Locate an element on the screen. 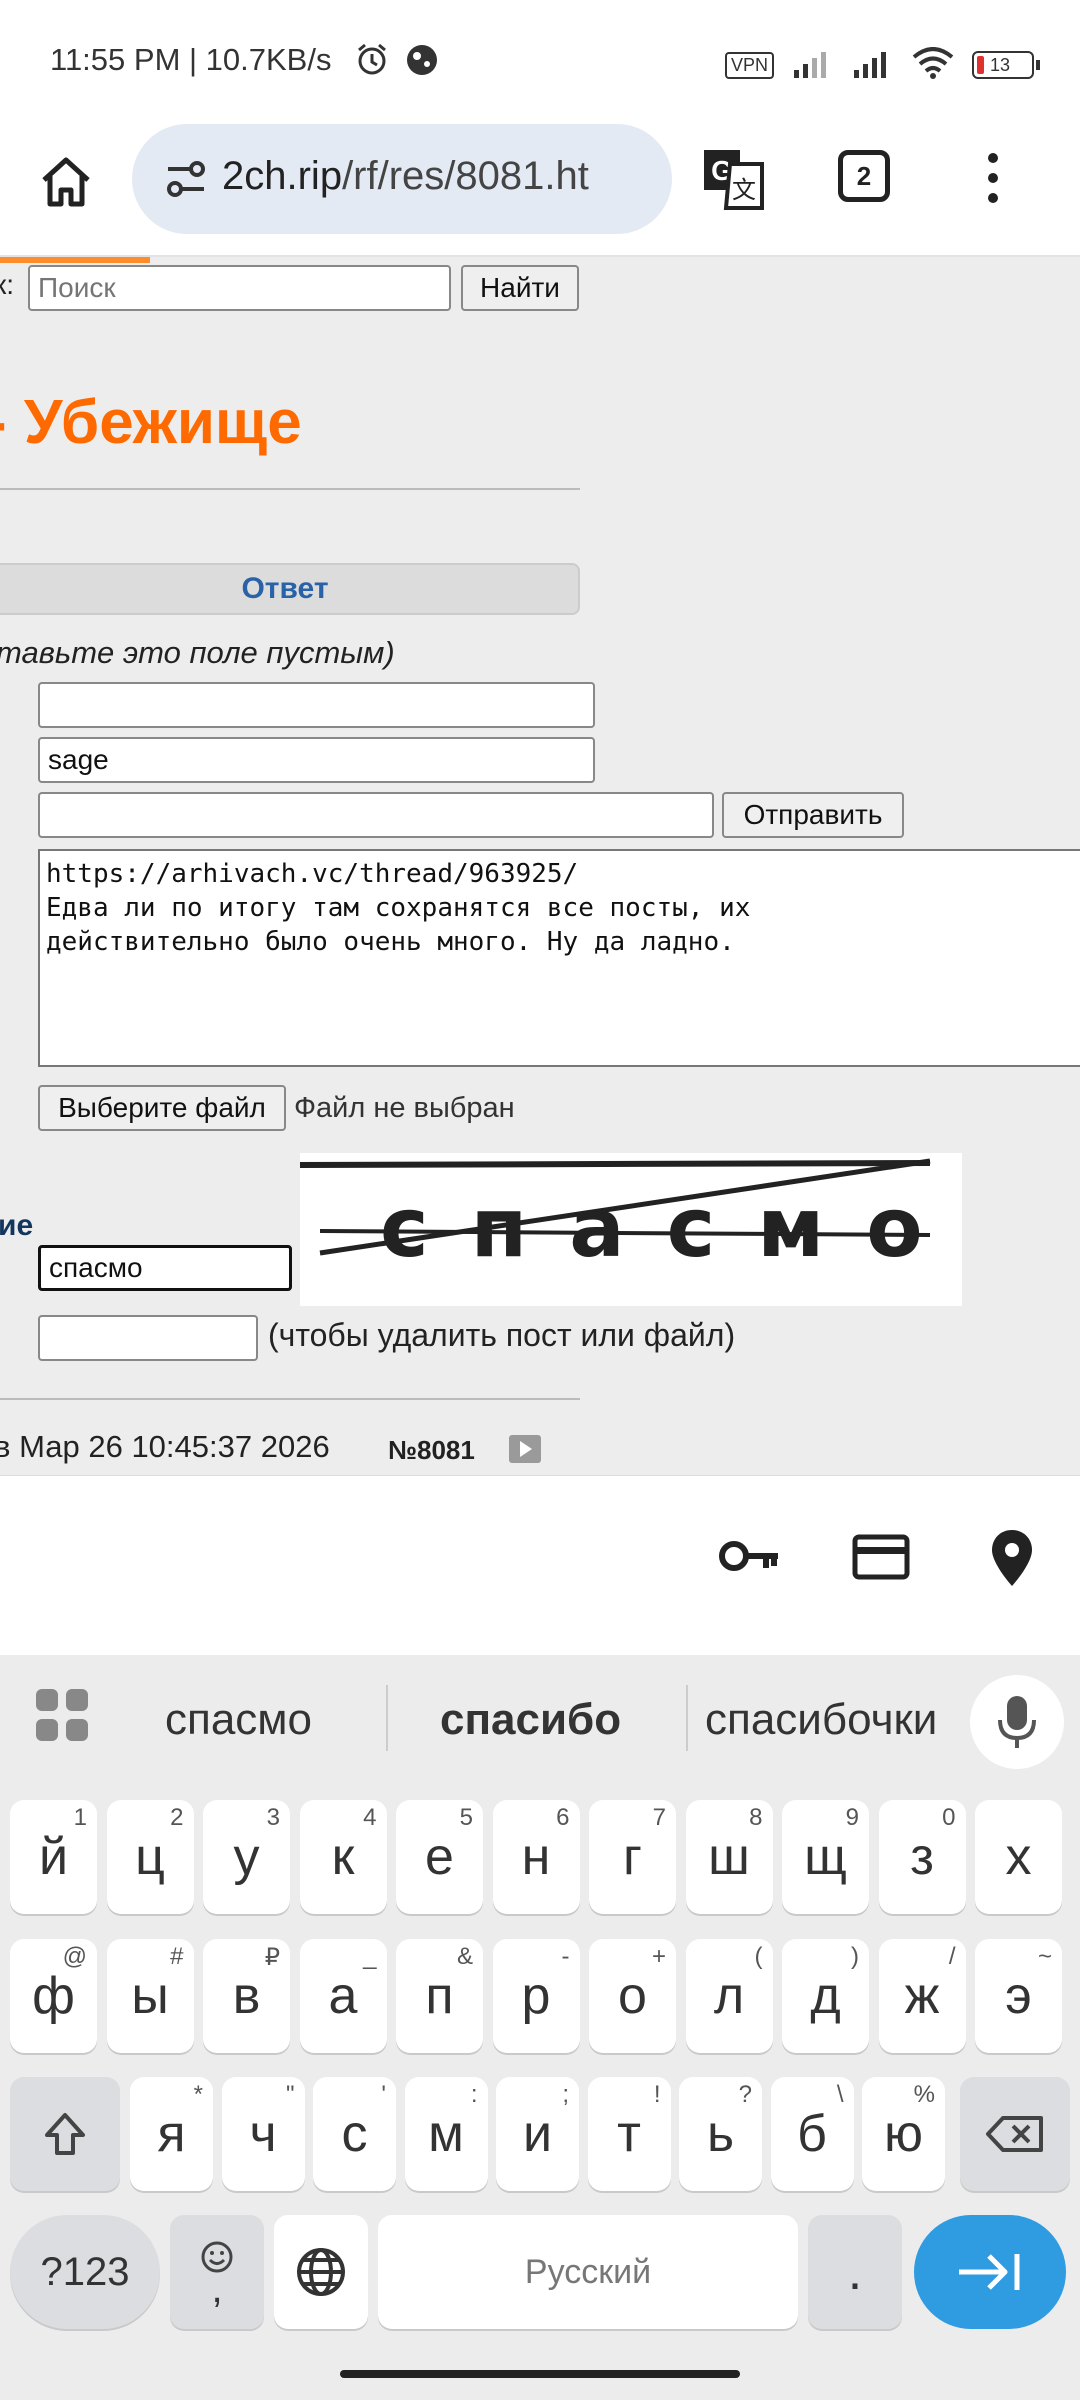 Image resolution: width=1080 pixels, height=2400 pixels. key-3-3: м: is located at coordinates (446, 2134).